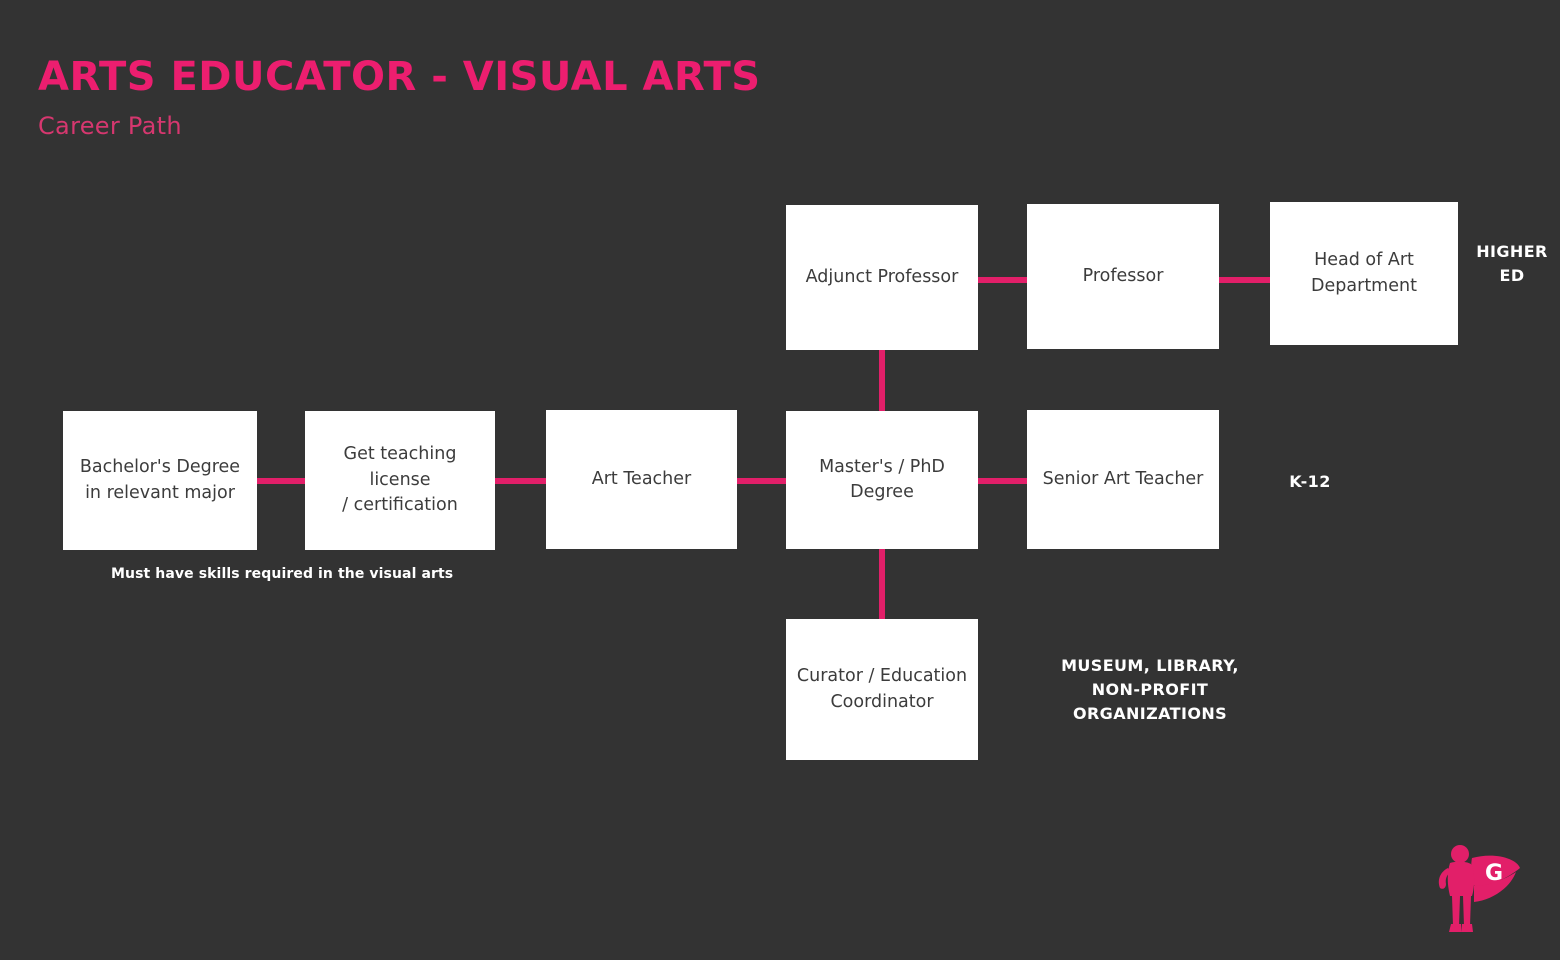 This screenshot has height=960, width=1560. What do you see at coordinates (882, 480) in the screenshot?
I see `node-masters-phd-degree: Master's / PhD Degree` at bounding box center [882, 480].